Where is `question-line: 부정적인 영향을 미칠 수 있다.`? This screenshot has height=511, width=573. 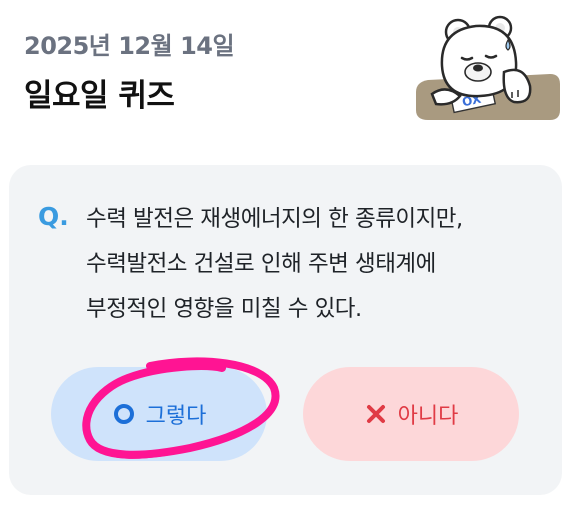
question-line: 부정적인 영향을 미칠 수 있다. is located at coordinates (224, 309).